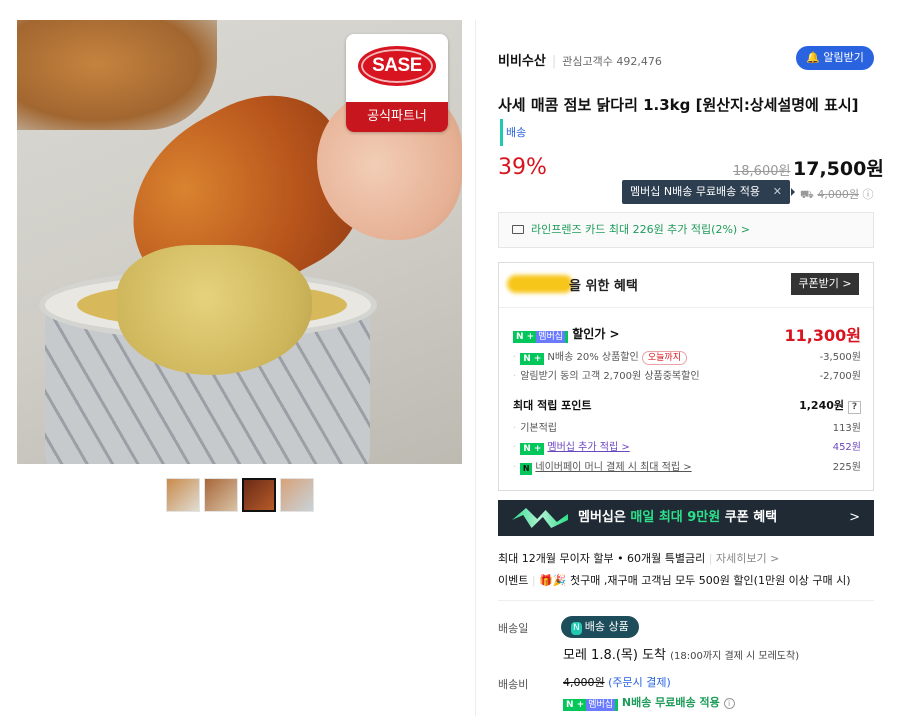 This screenshot has height=716, width=900. Describe the element at coordinates (541, 337) in the screenshot. I see `nplus-badge: N + 멤버십` at that location.